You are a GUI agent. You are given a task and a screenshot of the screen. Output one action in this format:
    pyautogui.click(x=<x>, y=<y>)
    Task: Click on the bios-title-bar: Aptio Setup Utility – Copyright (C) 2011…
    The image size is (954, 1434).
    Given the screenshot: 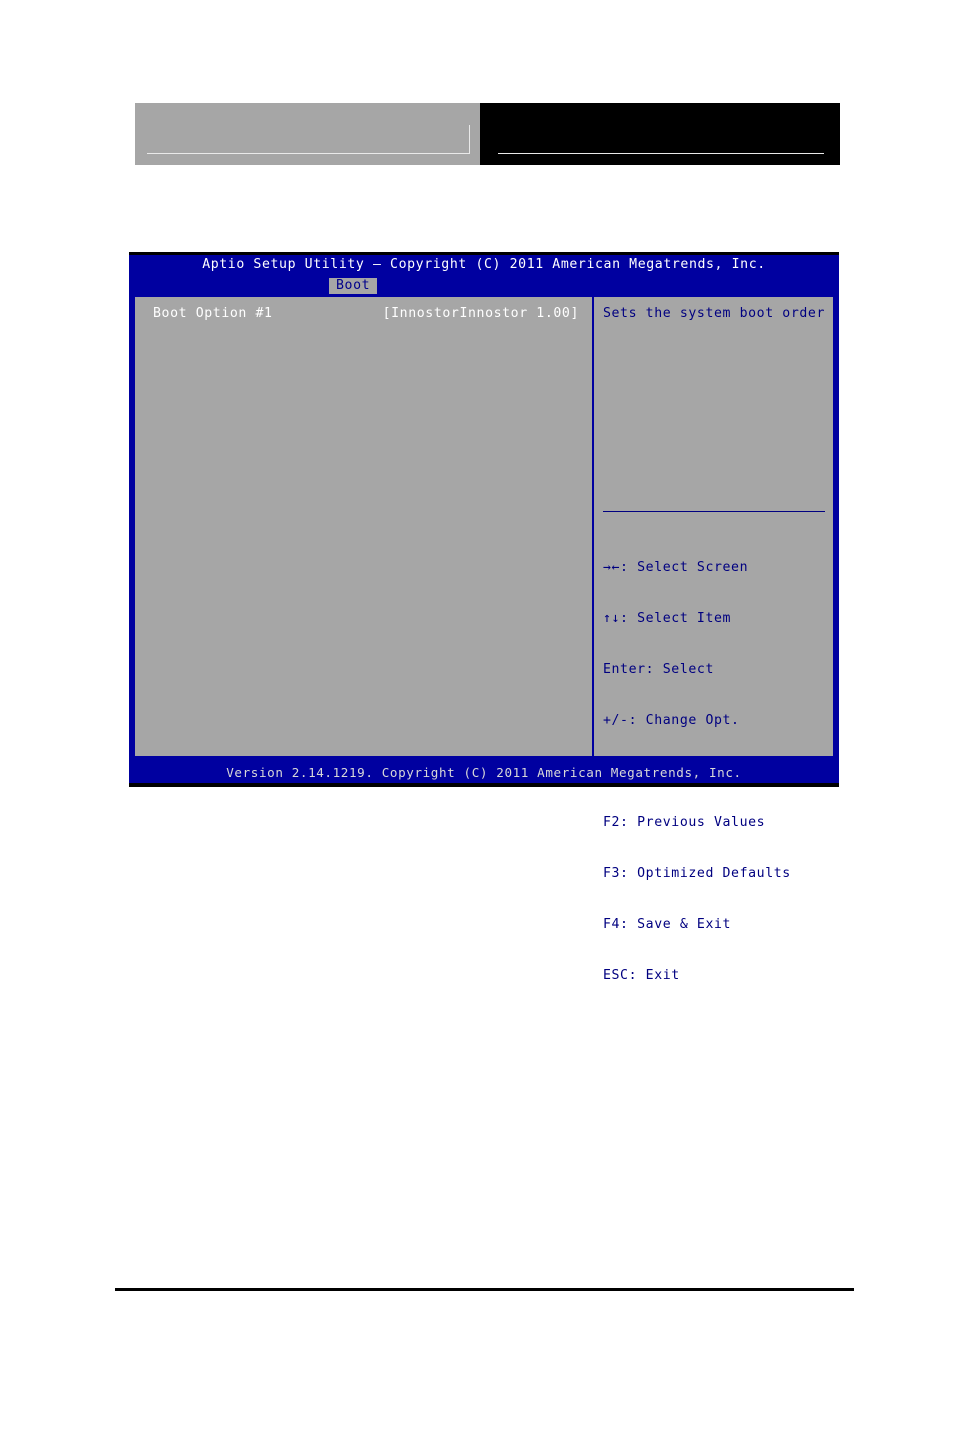 What is the action you would take?
    pyautogui.click(x=484, y=264)
    